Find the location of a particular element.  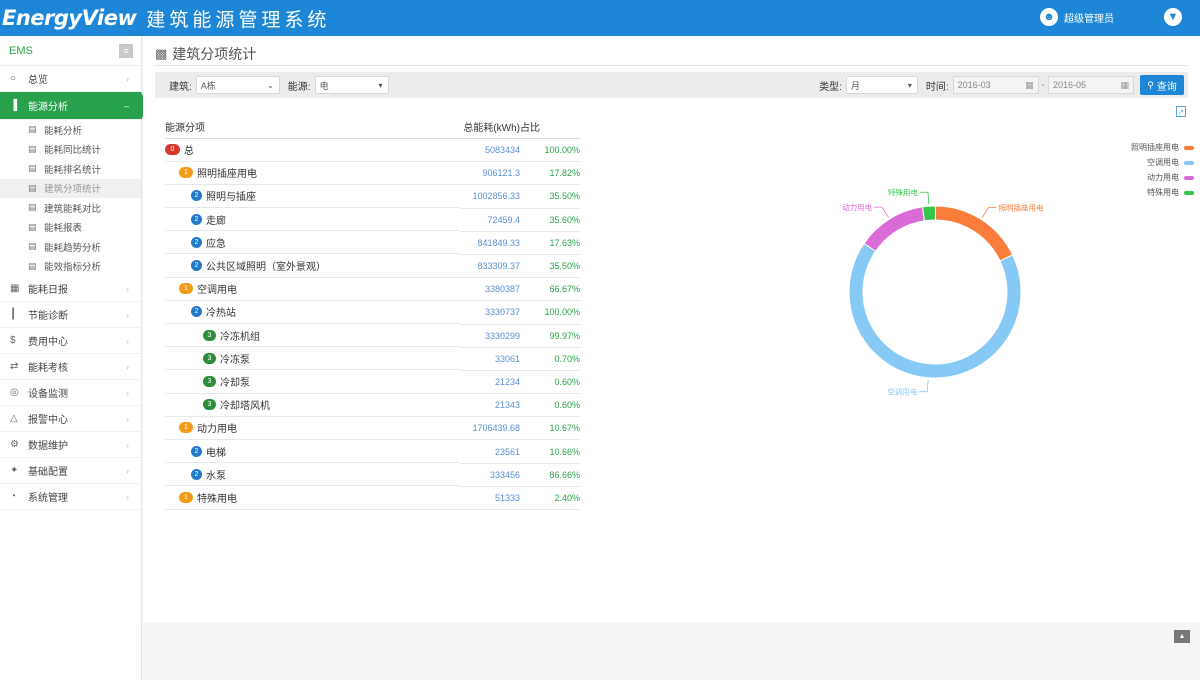

sidebar-item: ▦ 能耗日报 › is located at coordinates (70, 289).